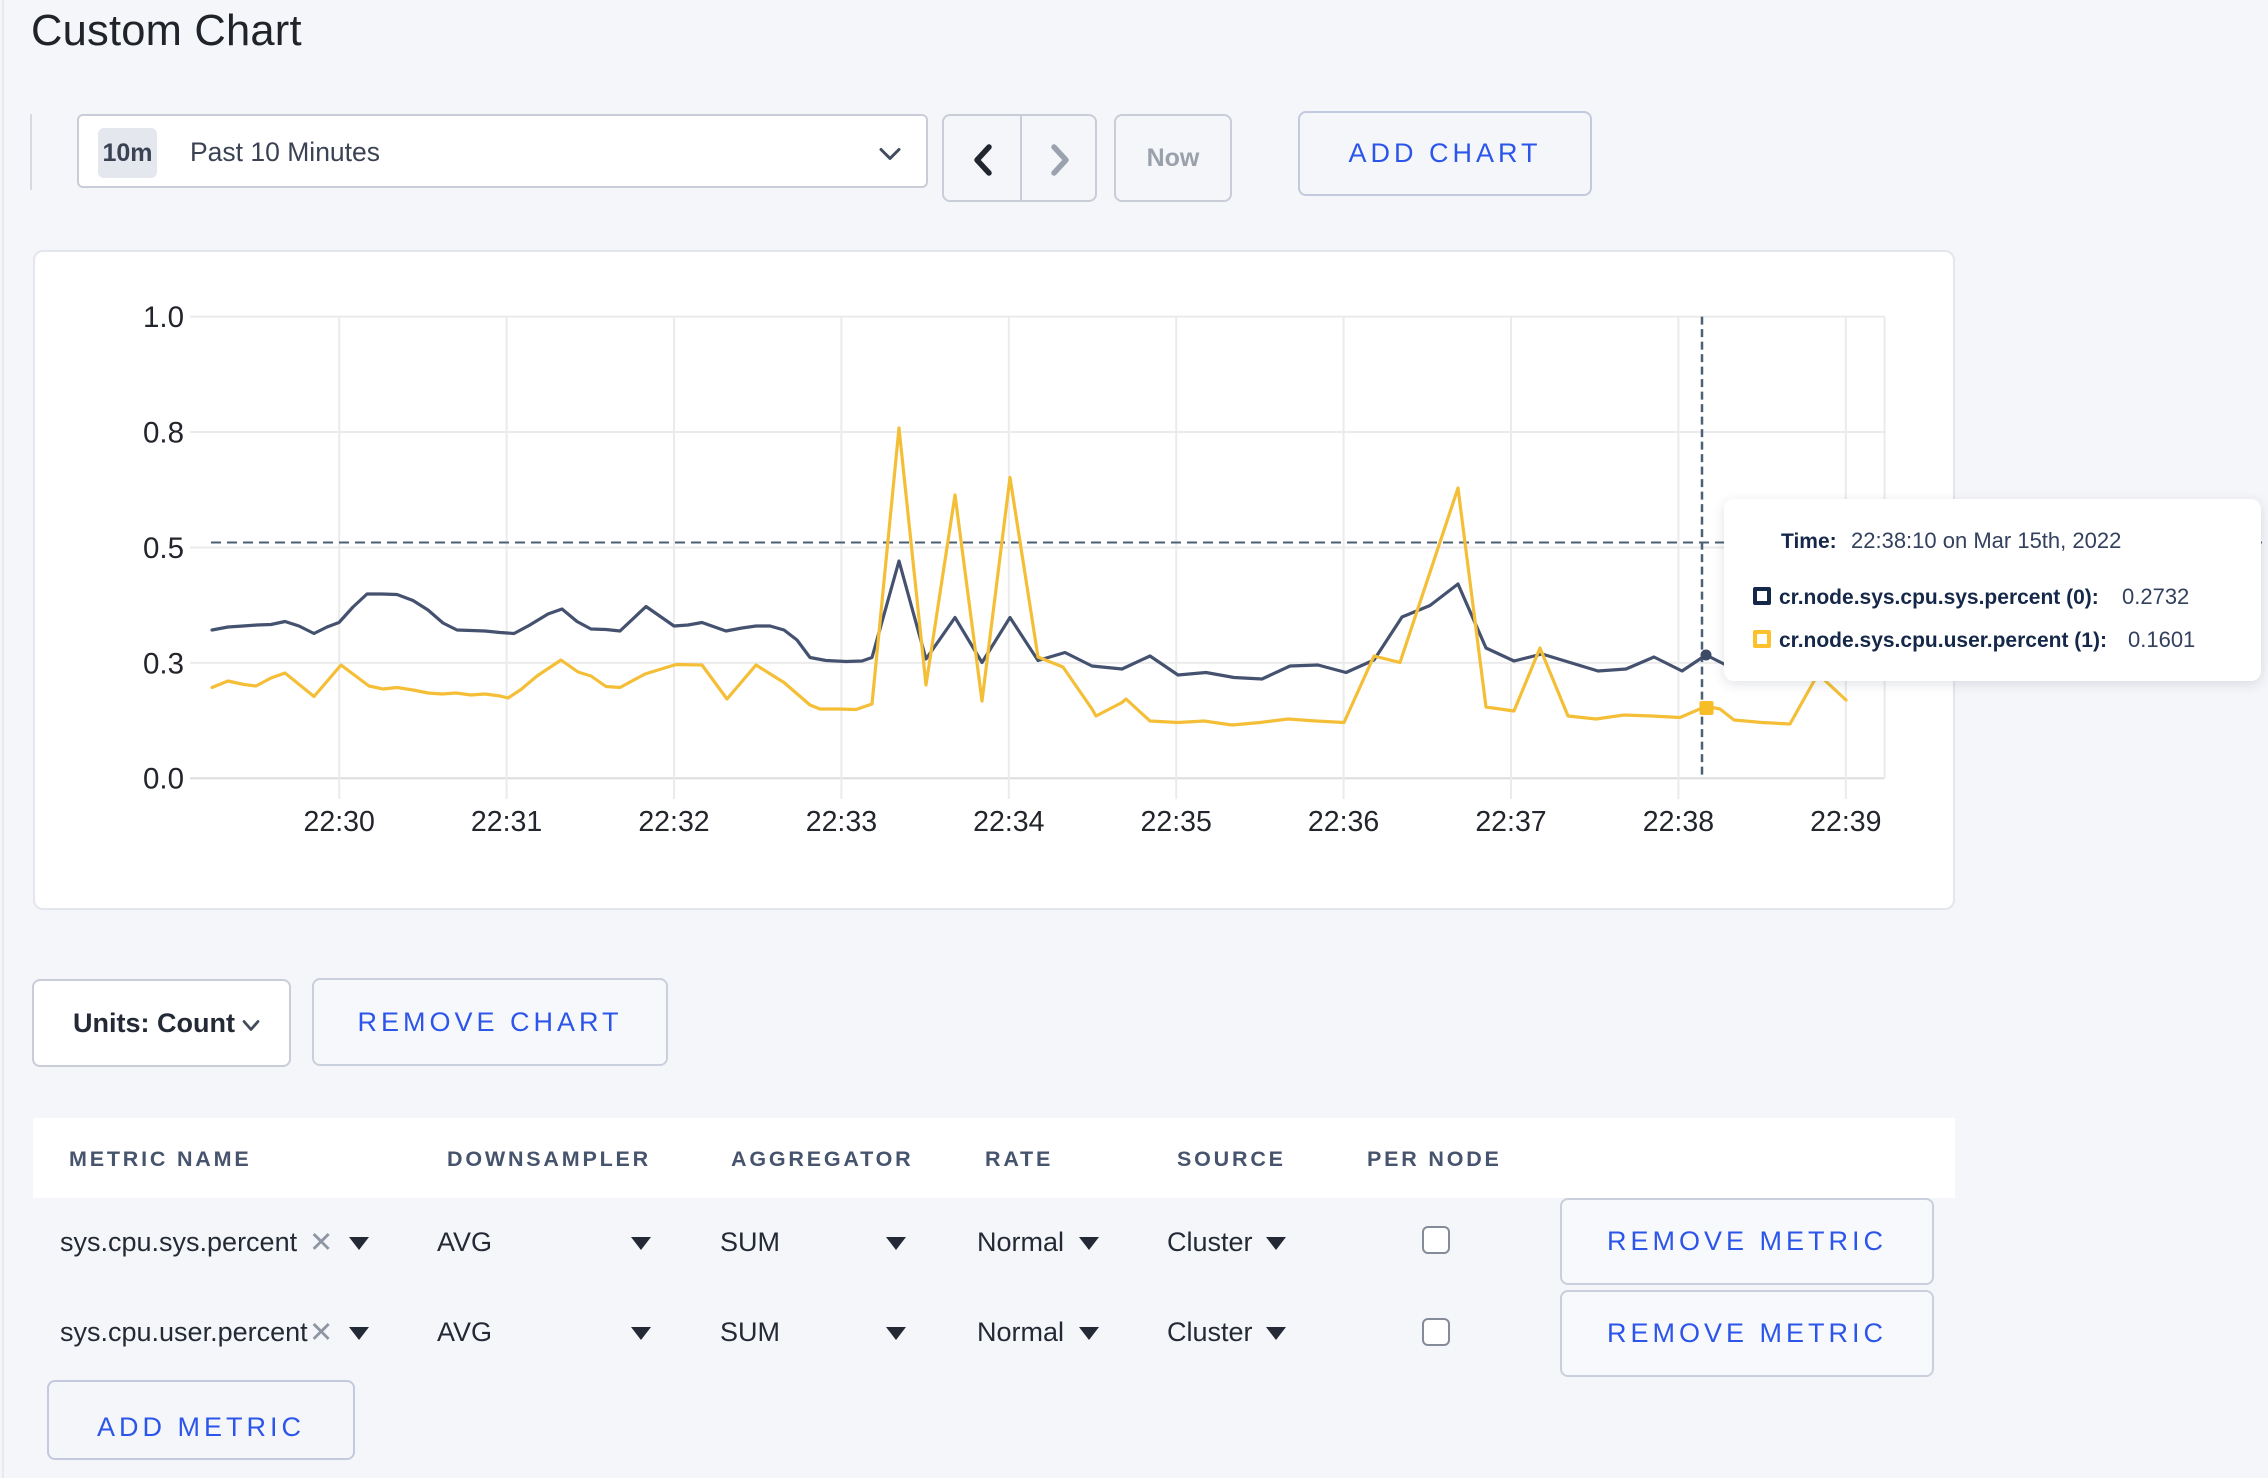  I want to click on svg-text: 22:35, so click(1176, 822).